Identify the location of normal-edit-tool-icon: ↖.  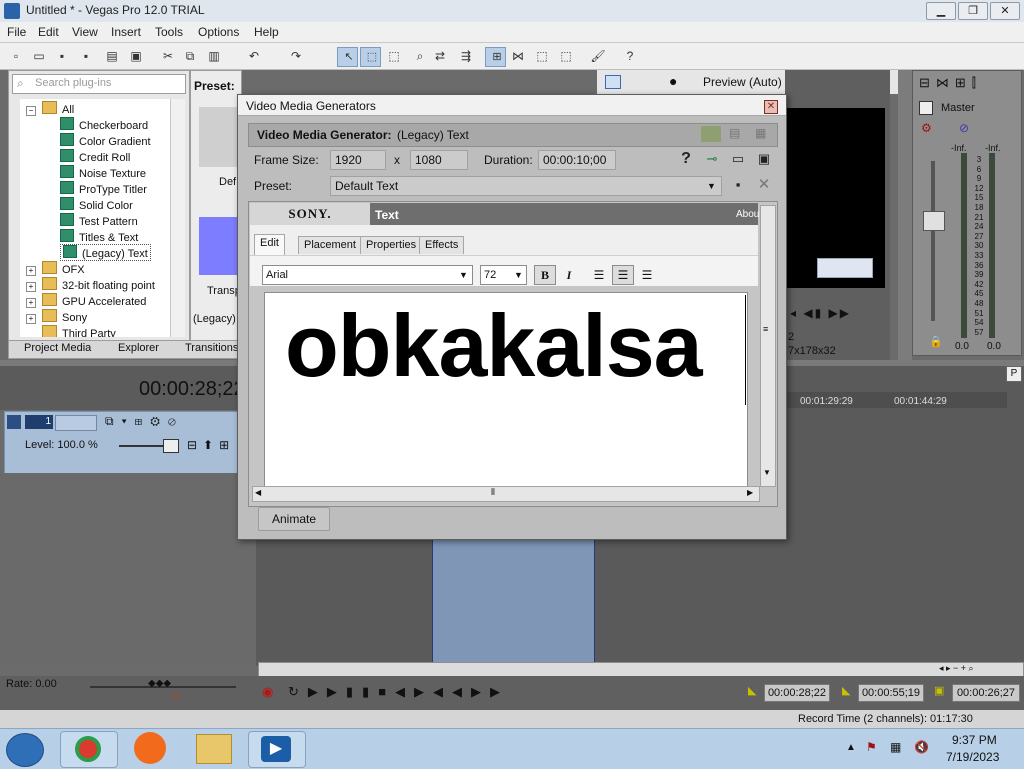
(347, 57).